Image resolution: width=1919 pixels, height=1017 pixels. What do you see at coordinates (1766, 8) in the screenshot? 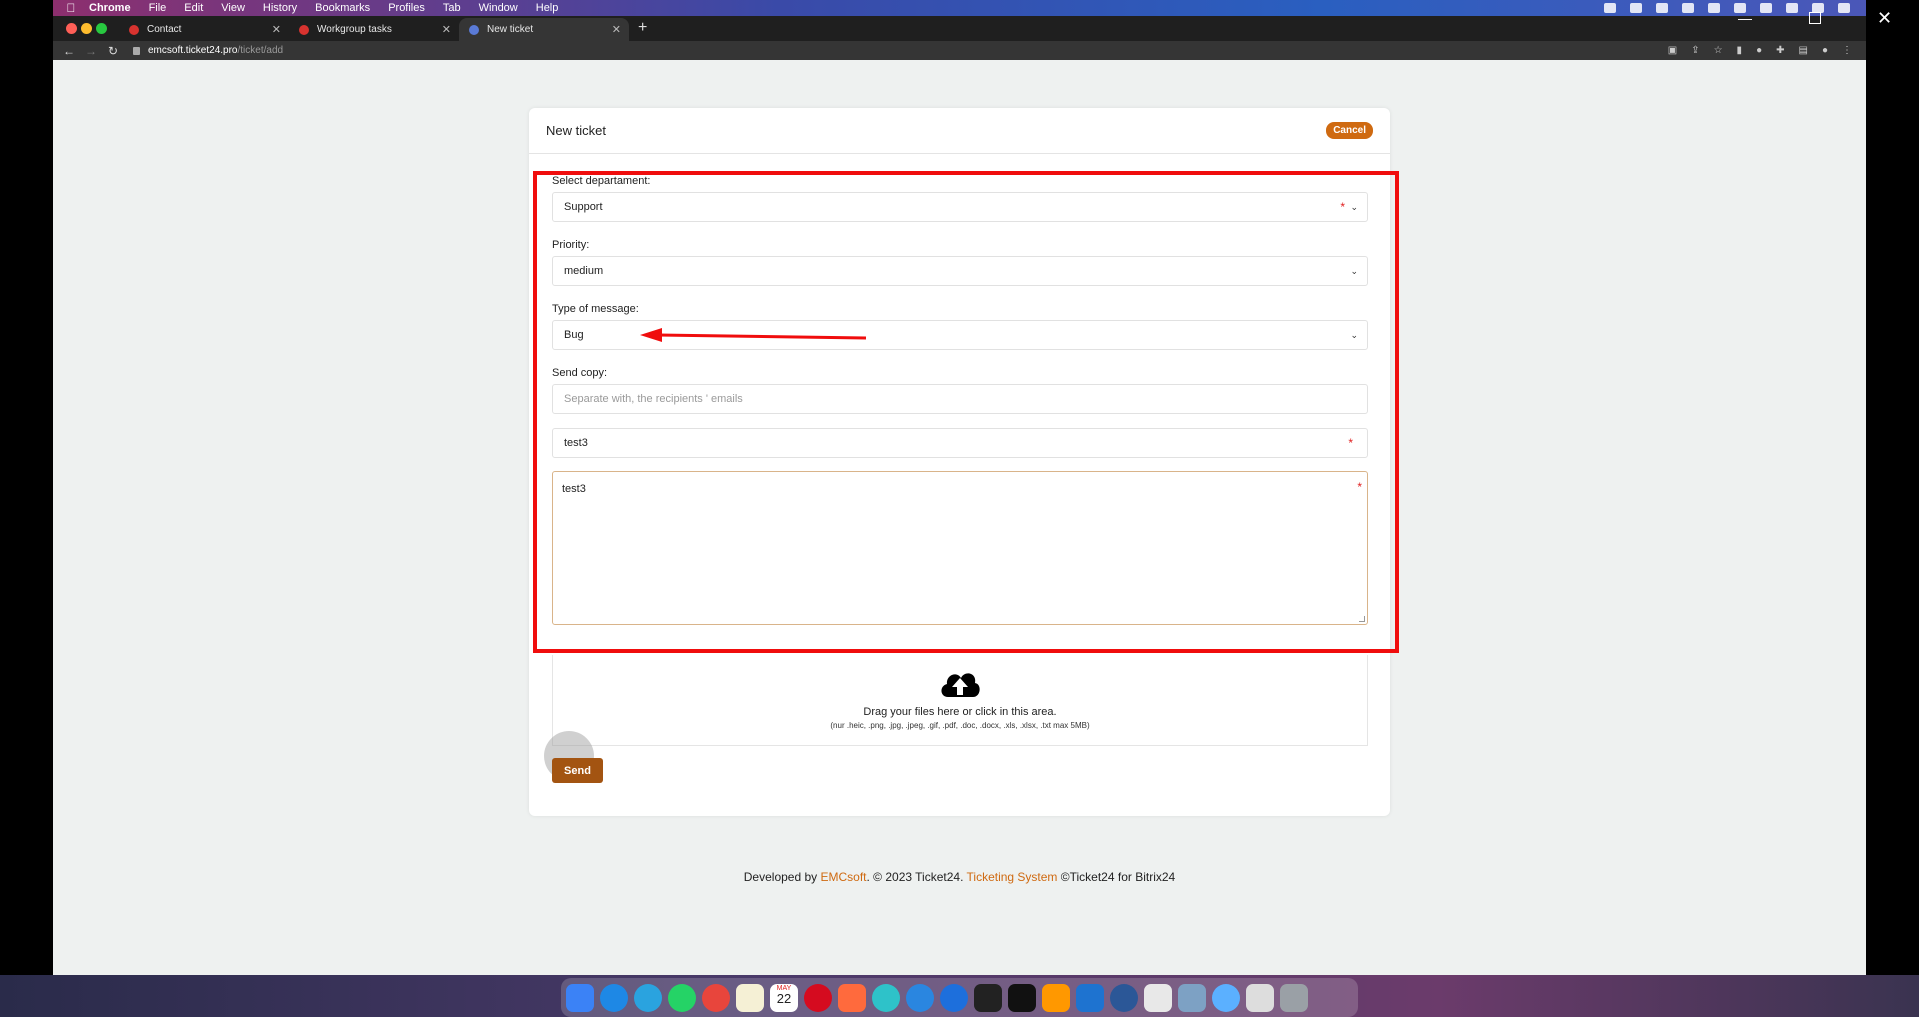
I see `keyboard-status-icon` at bounding box center [1766, 8].